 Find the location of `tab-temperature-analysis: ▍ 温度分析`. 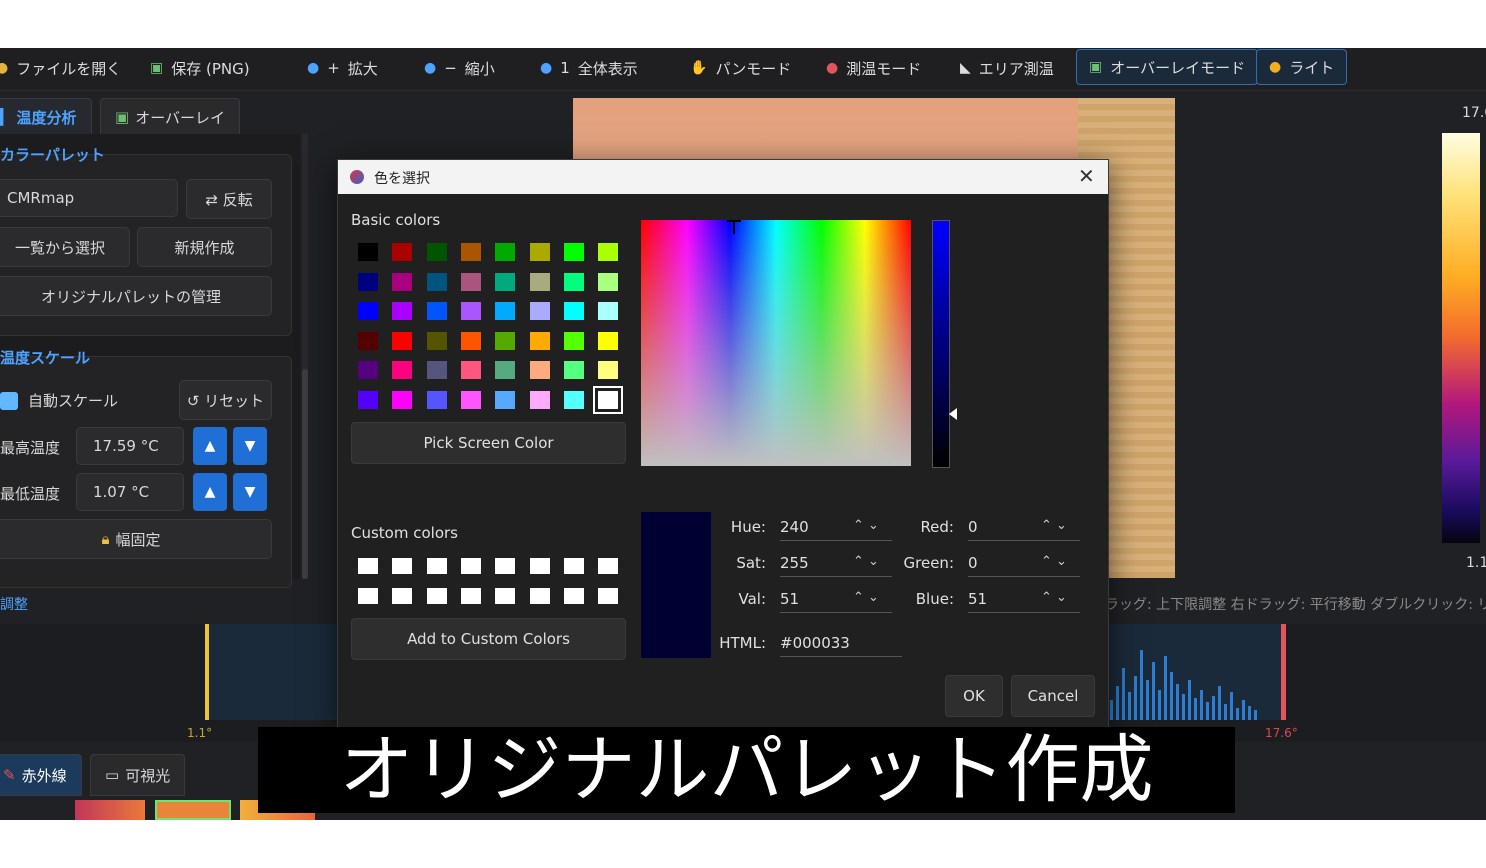

tab-temperature-analysis: ▍ 温度分析 is located at coordinates (46, 116).